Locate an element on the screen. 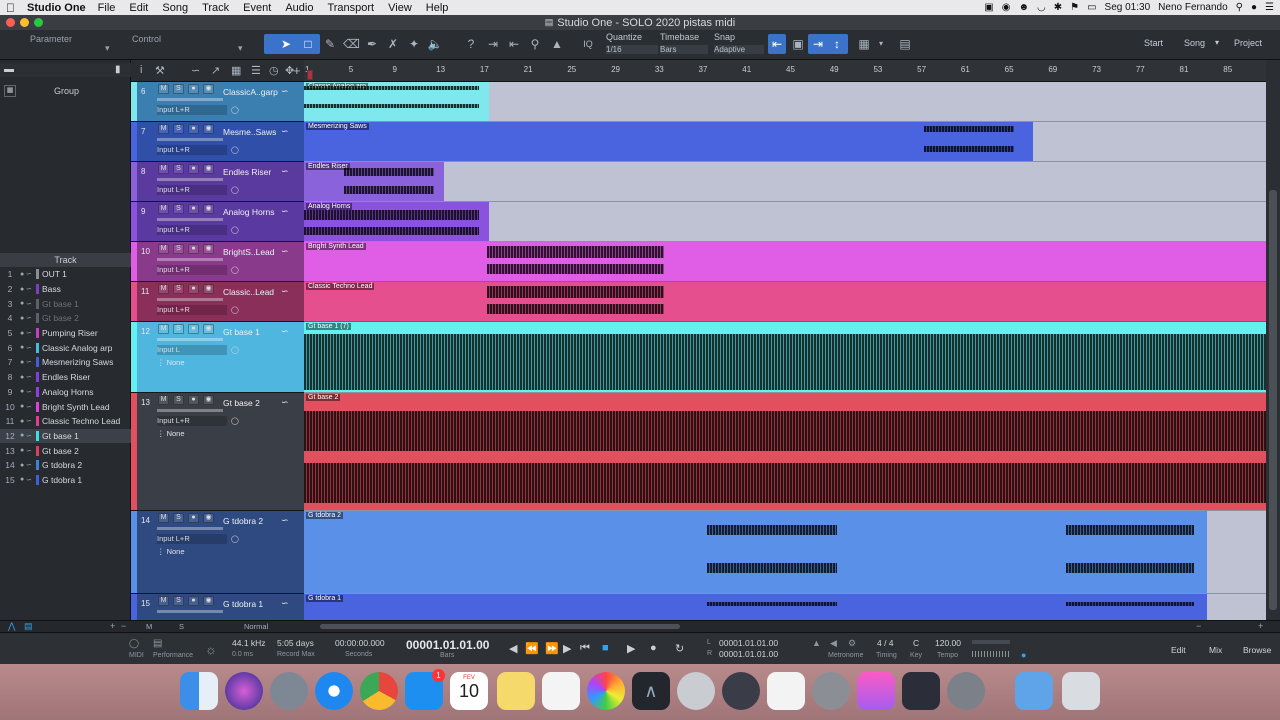 The width and height of the screenshot is (1280, 720). return-to-zero-icon: ◀ is located at coordinates (513, 648).